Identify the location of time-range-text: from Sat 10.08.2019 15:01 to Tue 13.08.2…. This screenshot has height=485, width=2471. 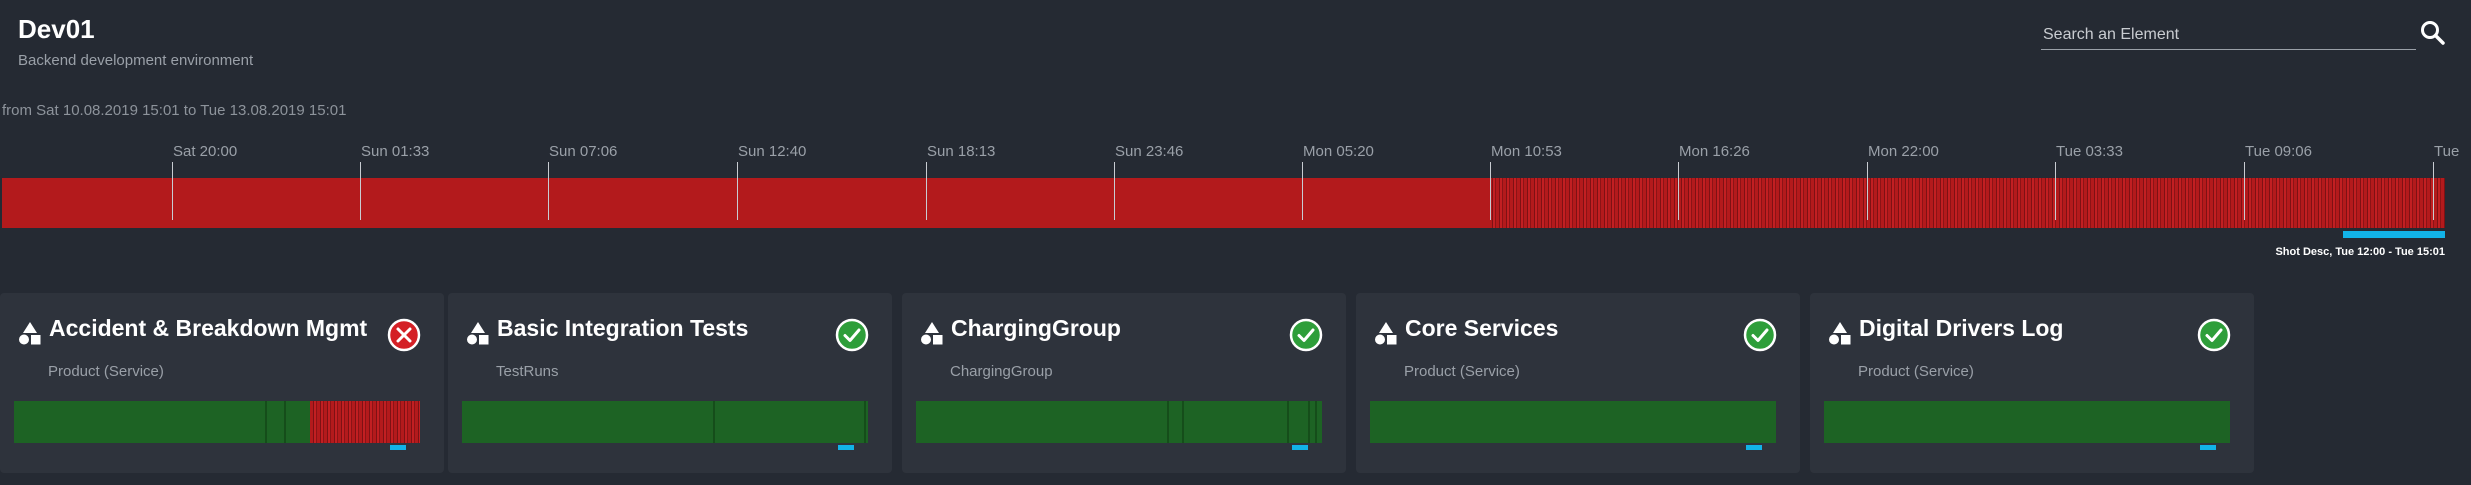
(174, 110).